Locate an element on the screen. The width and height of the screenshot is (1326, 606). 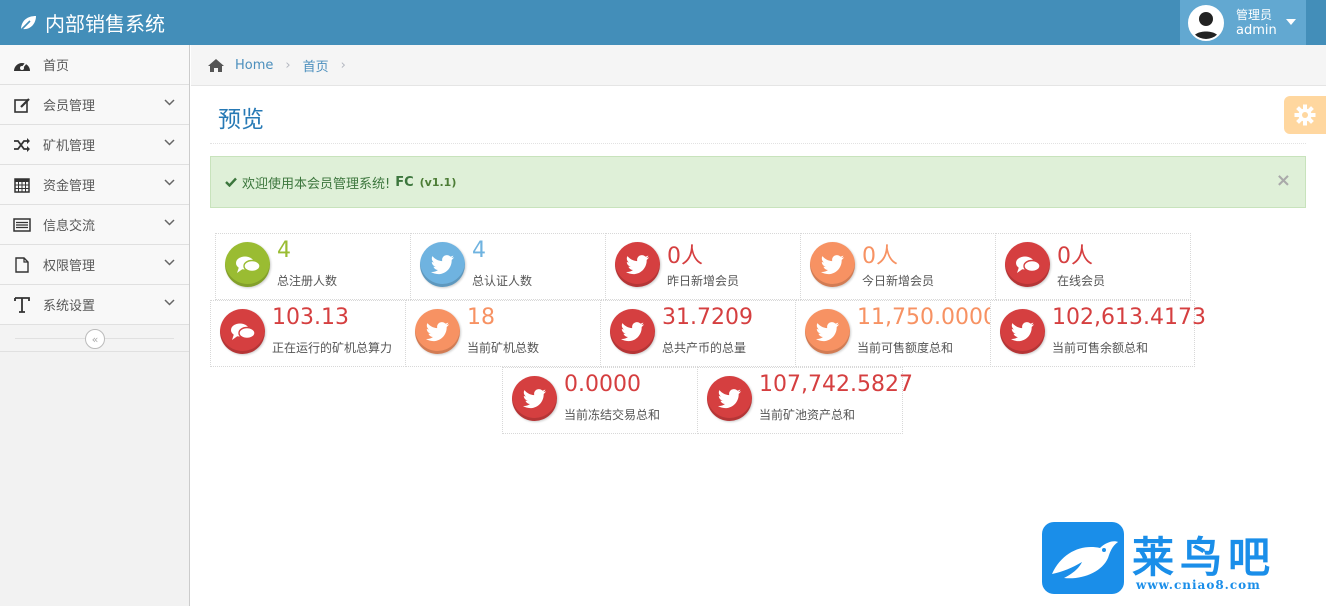
sidebar-collapse-button: « is located at coordinates (95, 339).